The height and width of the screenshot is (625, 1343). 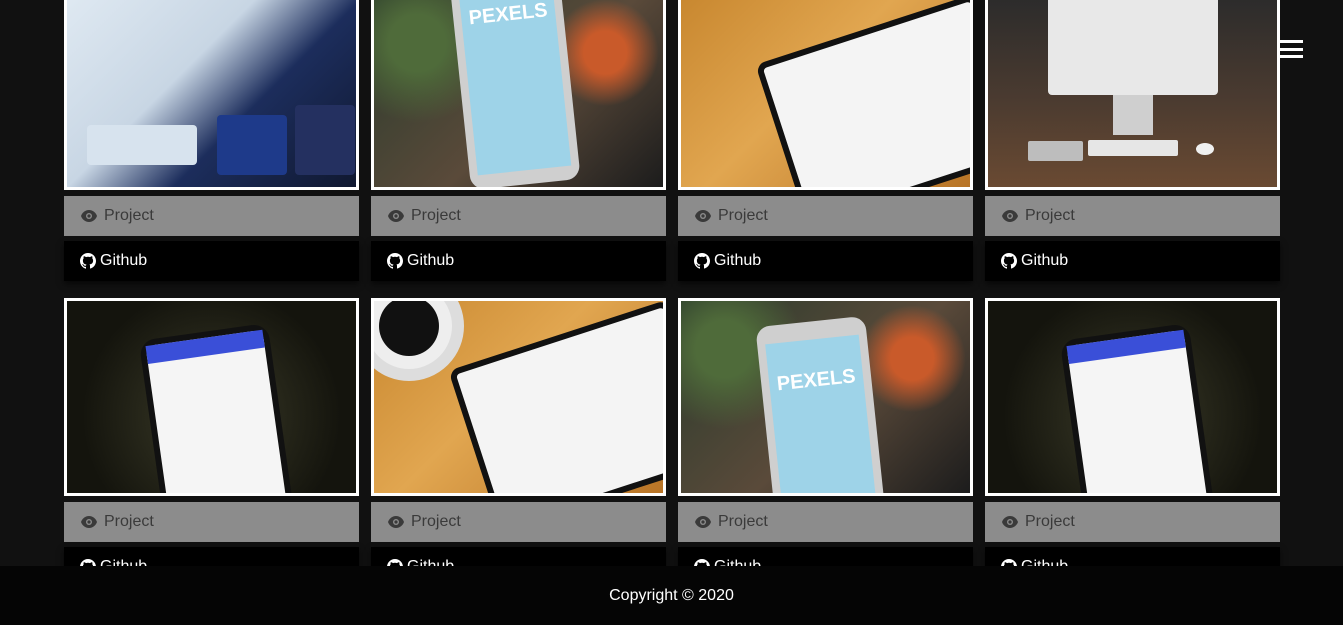 I want to click on page-footer: Copyright © 2020, so click(x=671, y=595).